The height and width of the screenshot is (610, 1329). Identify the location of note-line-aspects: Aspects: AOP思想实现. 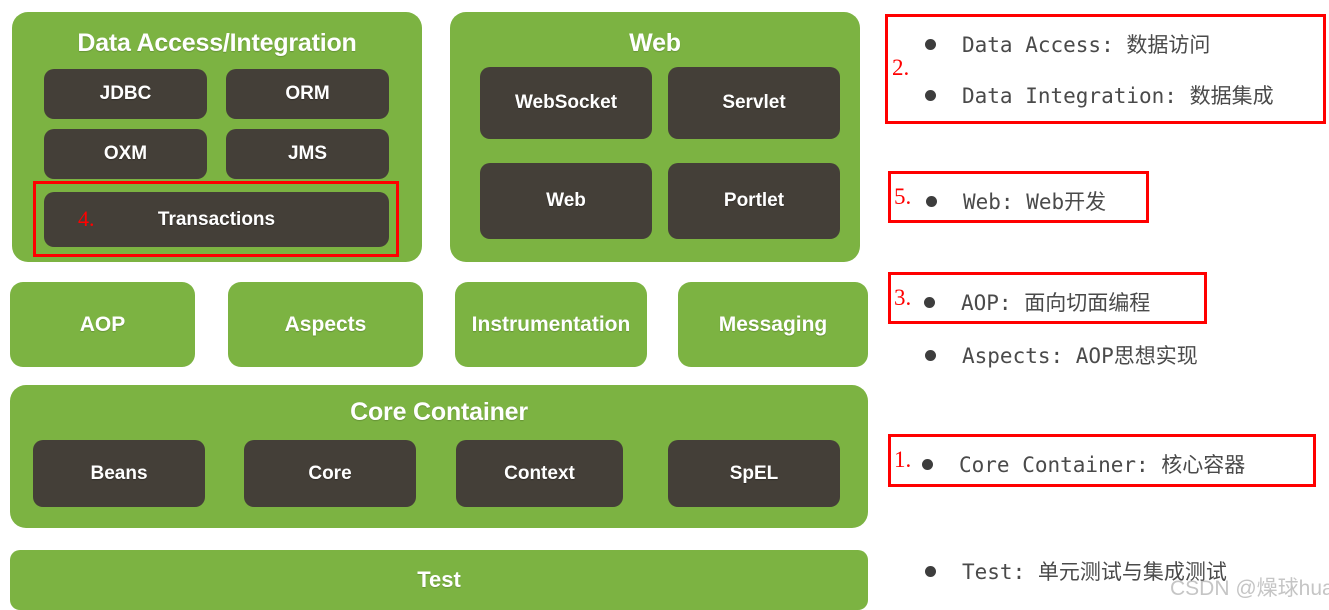
(1061, 355).